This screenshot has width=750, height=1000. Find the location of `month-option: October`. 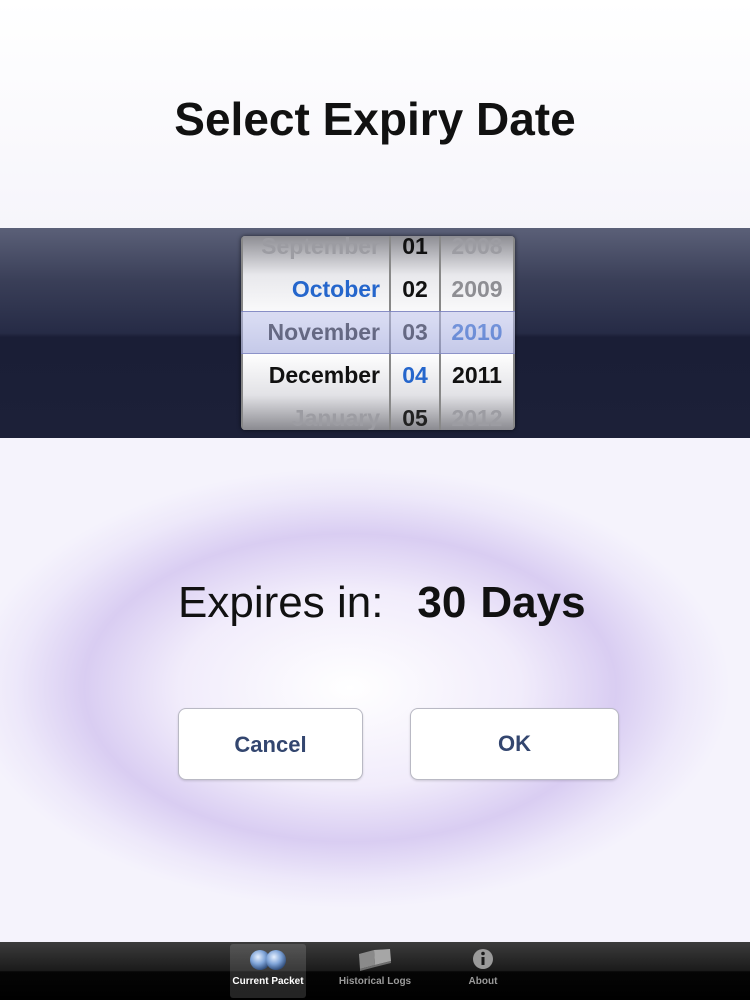

month-option: October is located at coordinates (316, 289).